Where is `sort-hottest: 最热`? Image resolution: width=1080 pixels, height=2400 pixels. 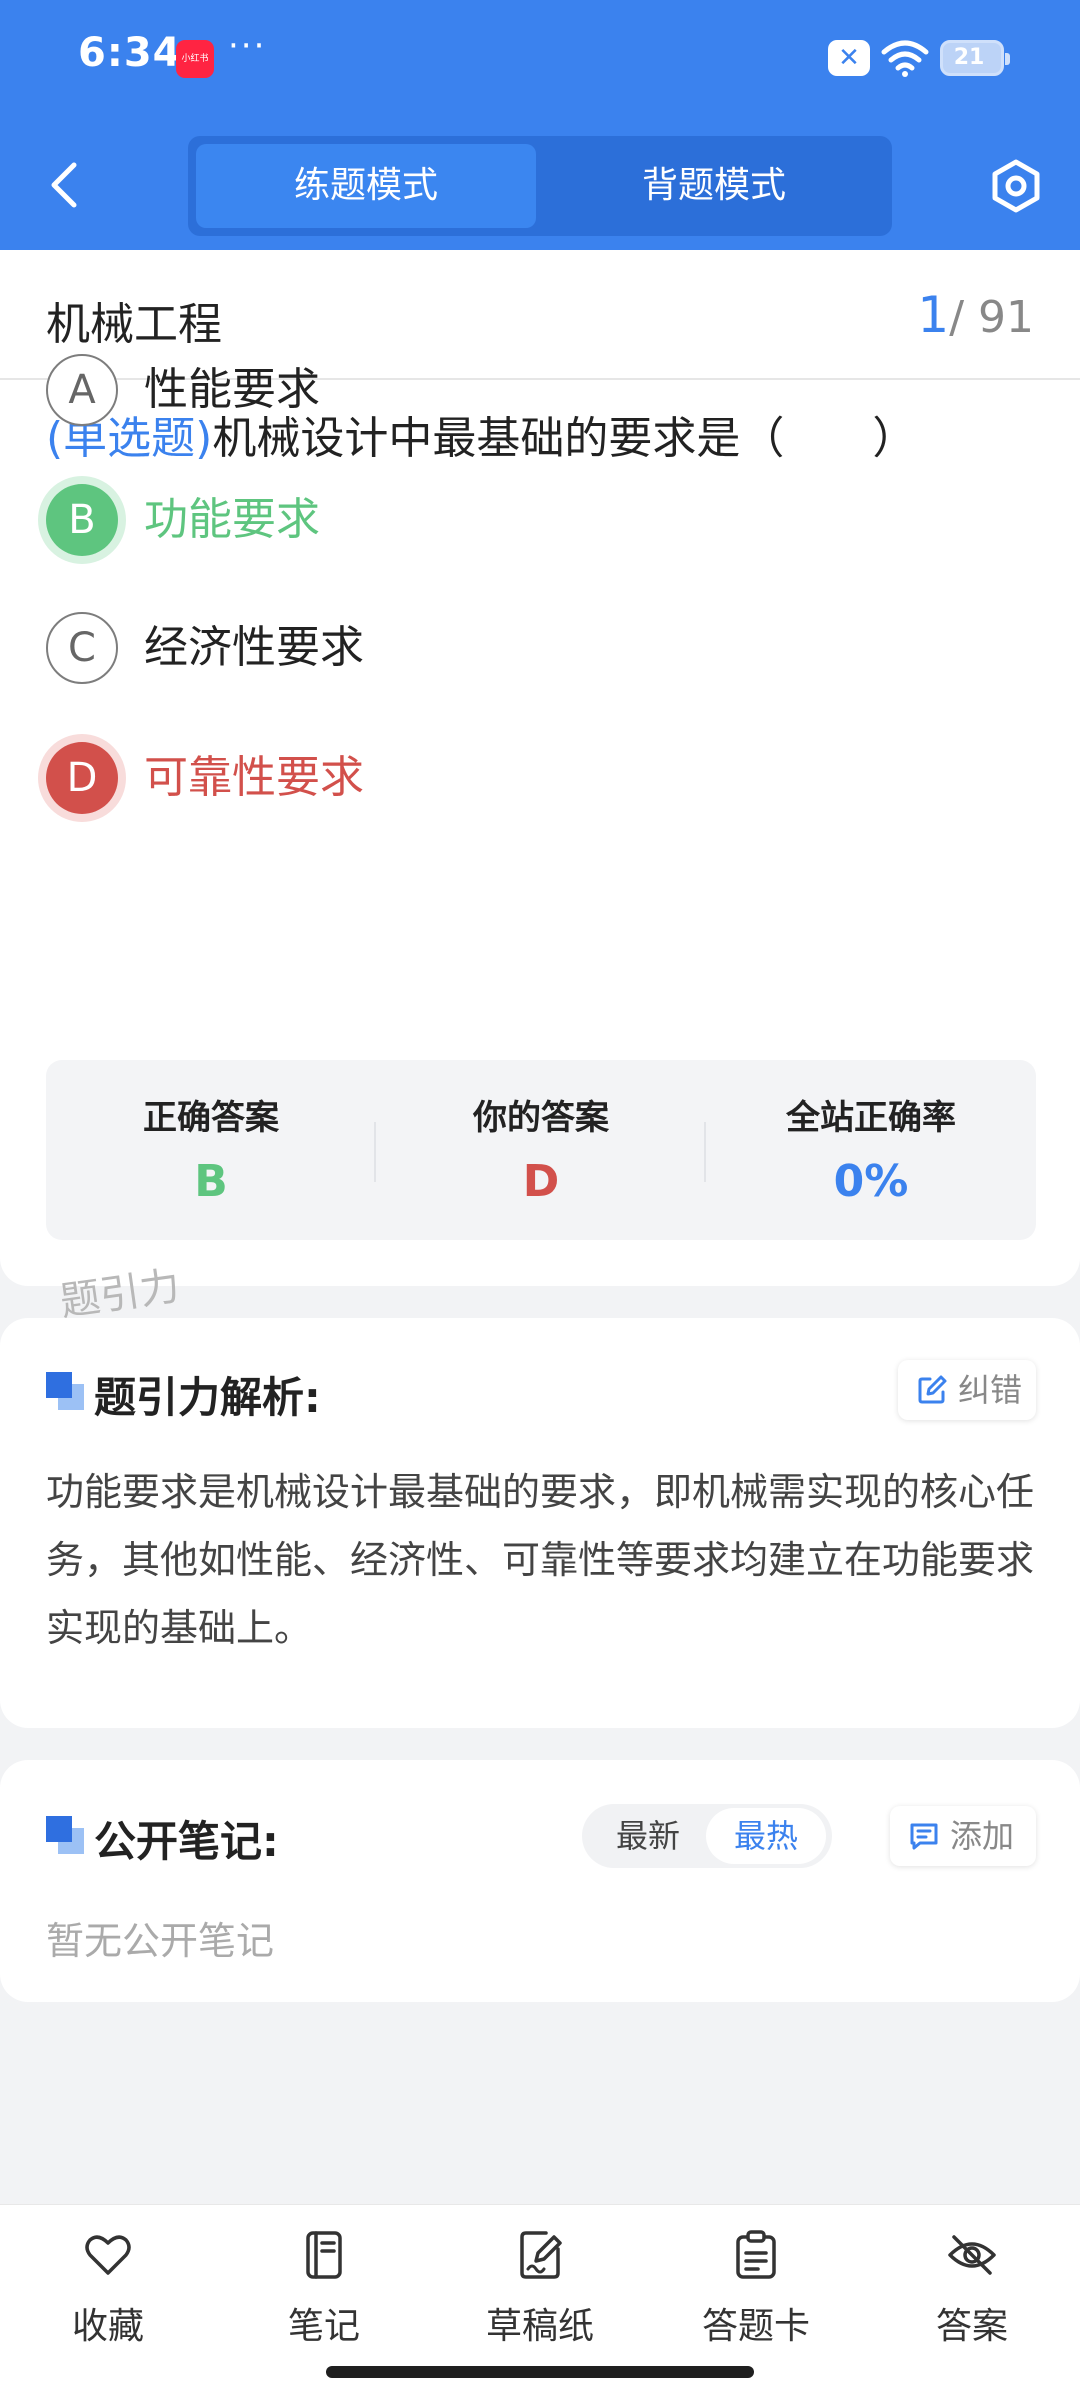
sort-hottest: 最热 is located at coordinates (766, 1836).